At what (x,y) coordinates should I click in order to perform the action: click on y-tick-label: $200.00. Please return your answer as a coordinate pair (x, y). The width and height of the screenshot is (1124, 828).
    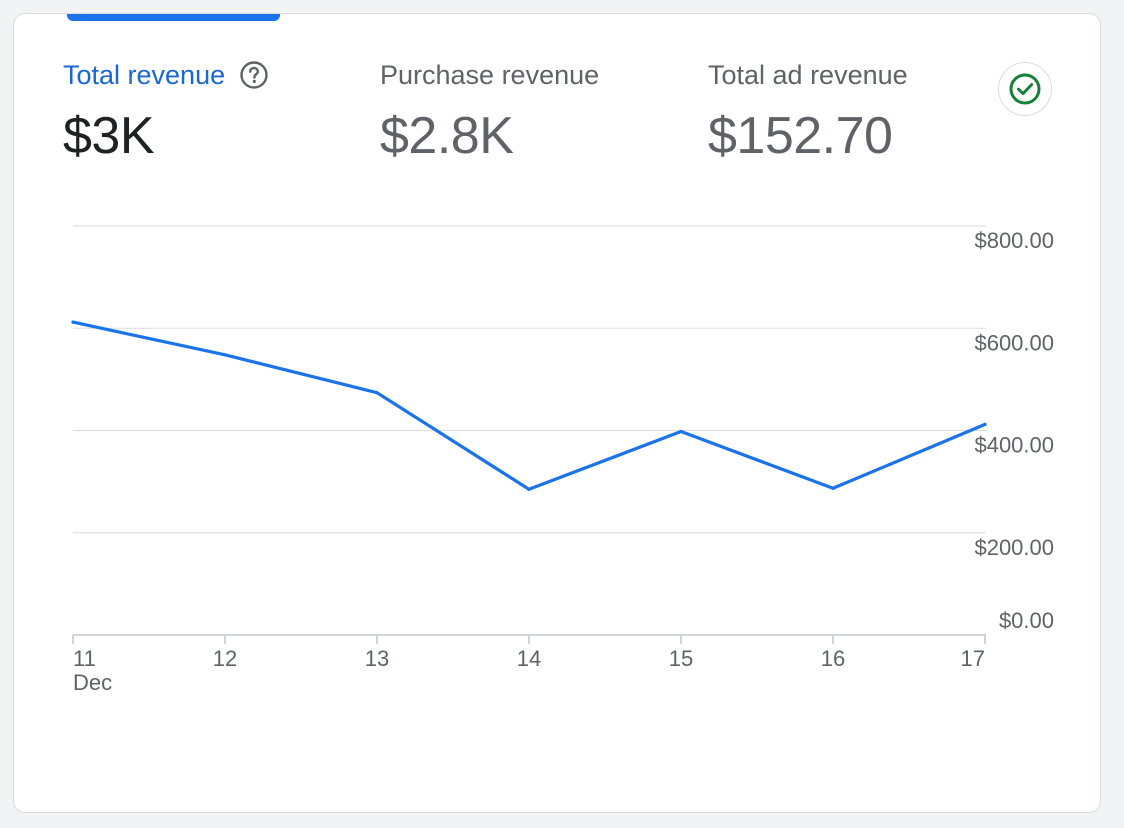
    Looking at the image, I should click on (1014, 547).